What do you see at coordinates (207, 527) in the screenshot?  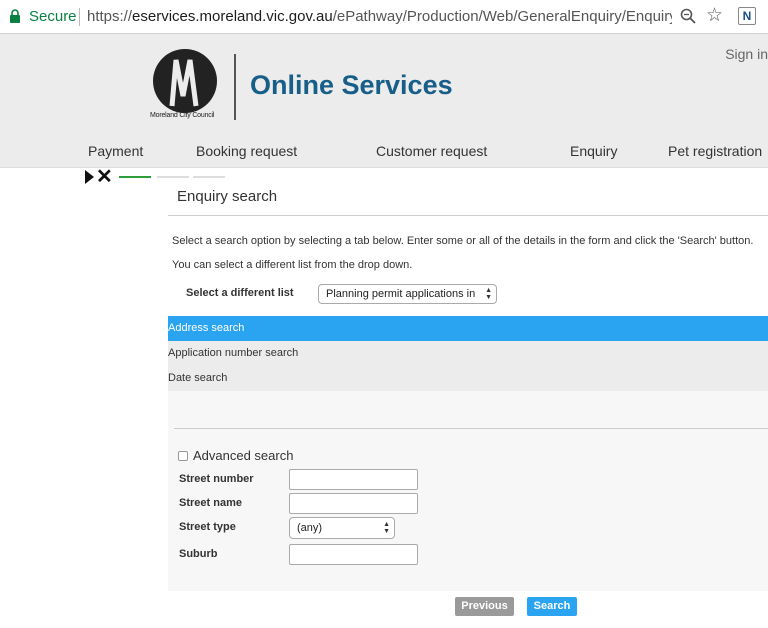 I see `street-type-label: Street type` at bounding box center [207, 527].